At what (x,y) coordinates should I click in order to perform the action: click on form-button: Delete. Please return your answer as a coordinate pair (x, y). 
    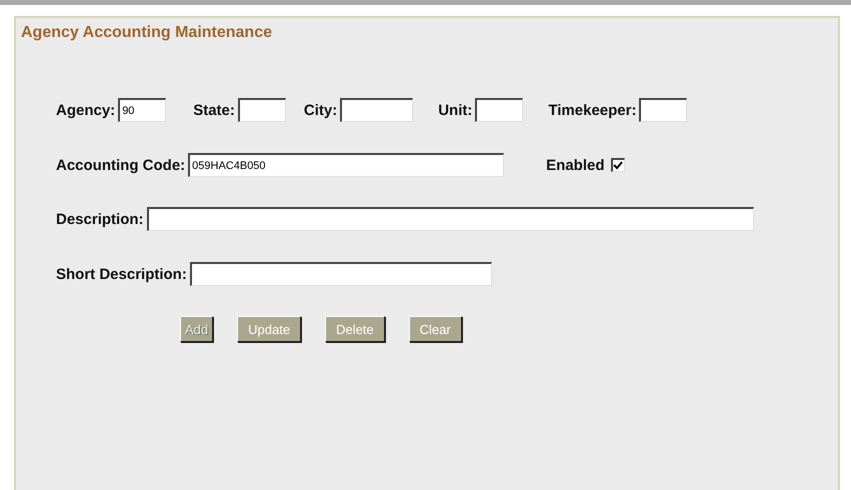
    Looking at the image, I should click on (355, 329).